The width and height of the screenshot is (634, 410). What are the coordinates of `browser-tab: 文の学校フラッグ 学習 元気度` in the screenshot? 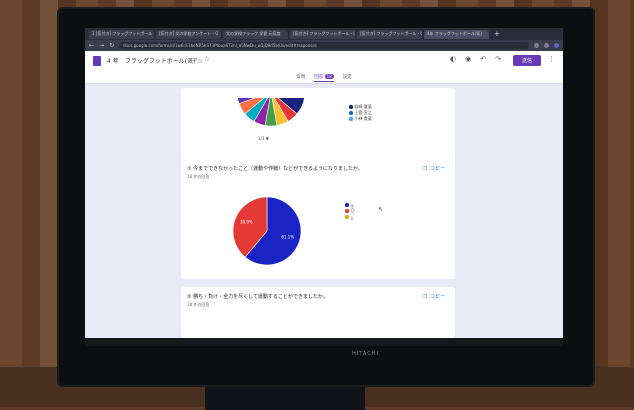 It's located at (255, 34).